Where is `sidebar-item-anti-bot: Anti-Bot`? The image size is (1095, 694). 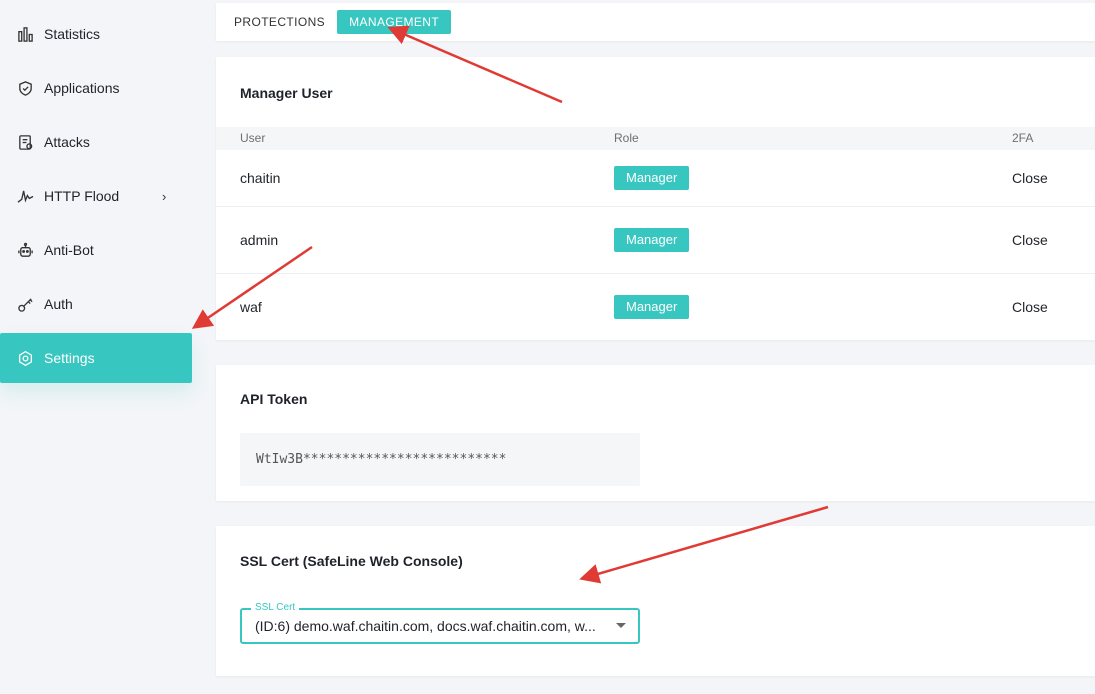 sidebar-item-anti-bot: Anti-Bot is located at coordinates (96, 250).